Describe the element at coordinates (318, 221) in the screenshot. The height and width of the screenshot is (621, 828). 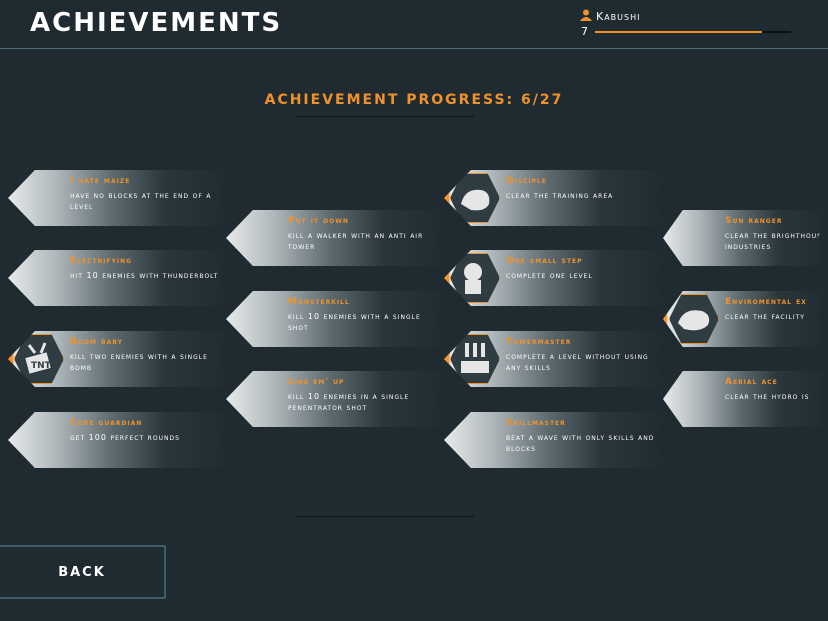
I see `achievement-name: Put it down` at that location.